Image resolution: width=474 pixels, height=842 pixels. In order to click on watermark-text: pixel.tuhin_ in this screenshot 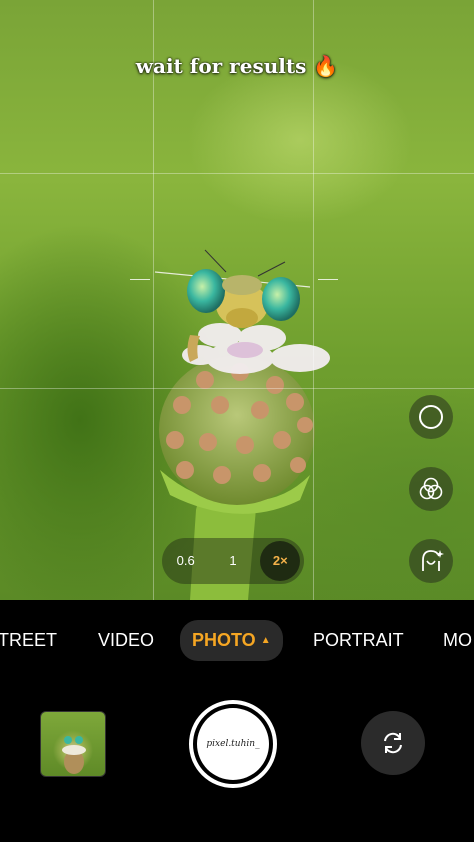, I will do `click(233, 744)`.